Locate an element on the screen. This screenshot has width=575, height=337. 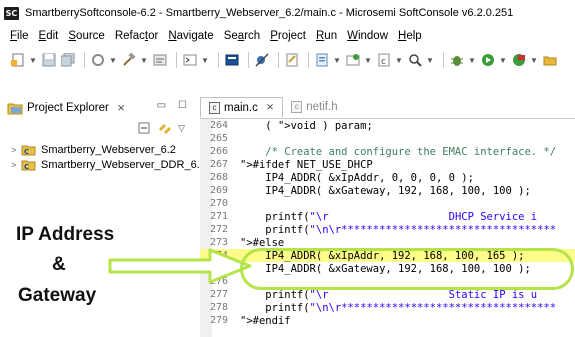
tree-item-project: > C Smartberry_Webserver_DDR_6.2 is located at coordinates (108, 164).